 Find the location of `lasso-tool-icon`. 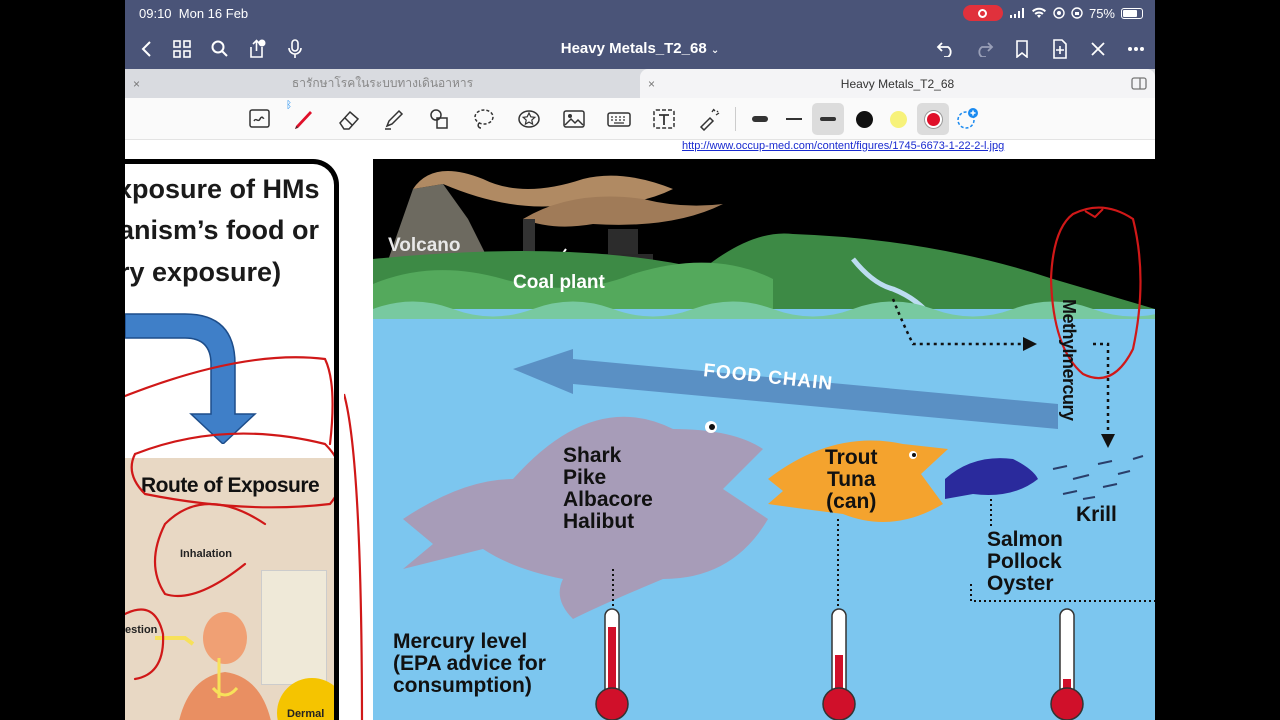

lasso-tool-icon is located at coordinates (484, 119).